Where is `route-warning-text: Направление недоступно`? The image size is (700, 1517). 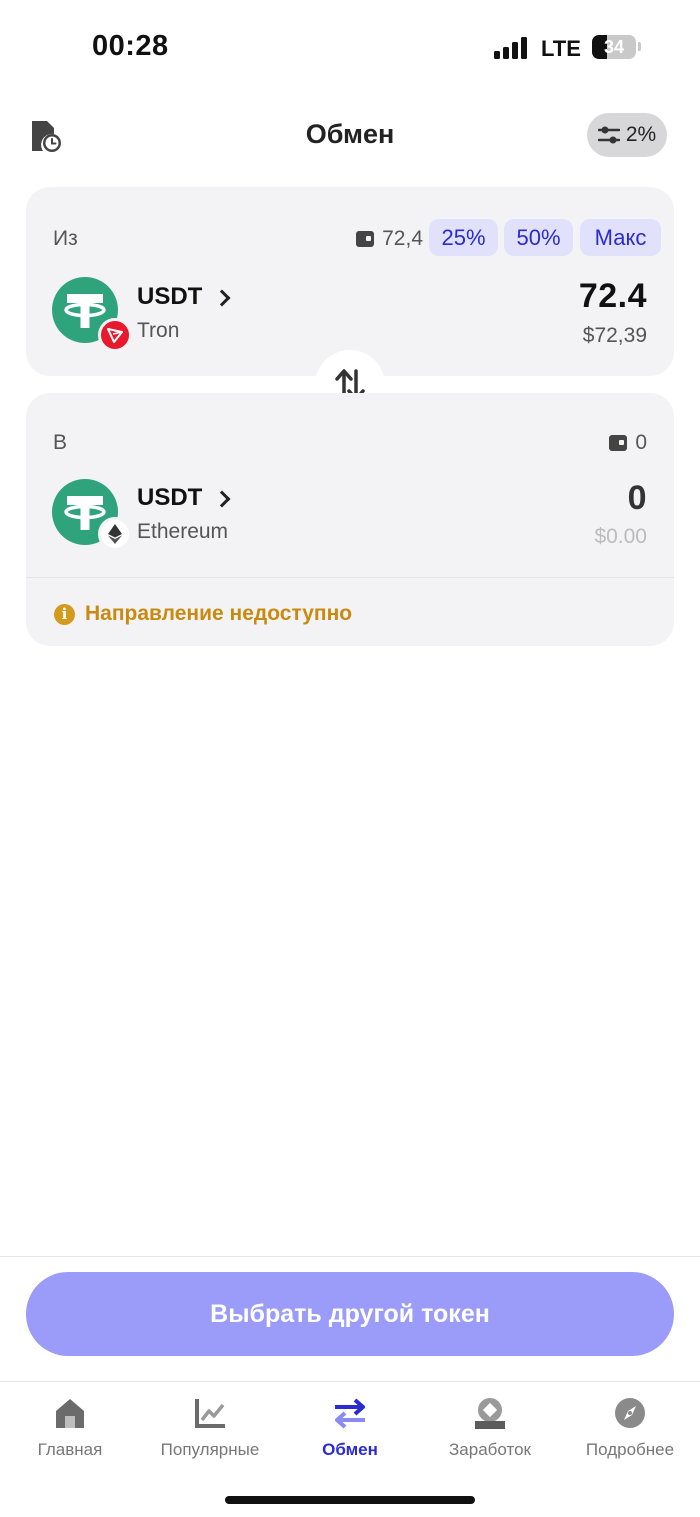
route-warning-text: Направление недоступно is located at coordinates (219, 613).